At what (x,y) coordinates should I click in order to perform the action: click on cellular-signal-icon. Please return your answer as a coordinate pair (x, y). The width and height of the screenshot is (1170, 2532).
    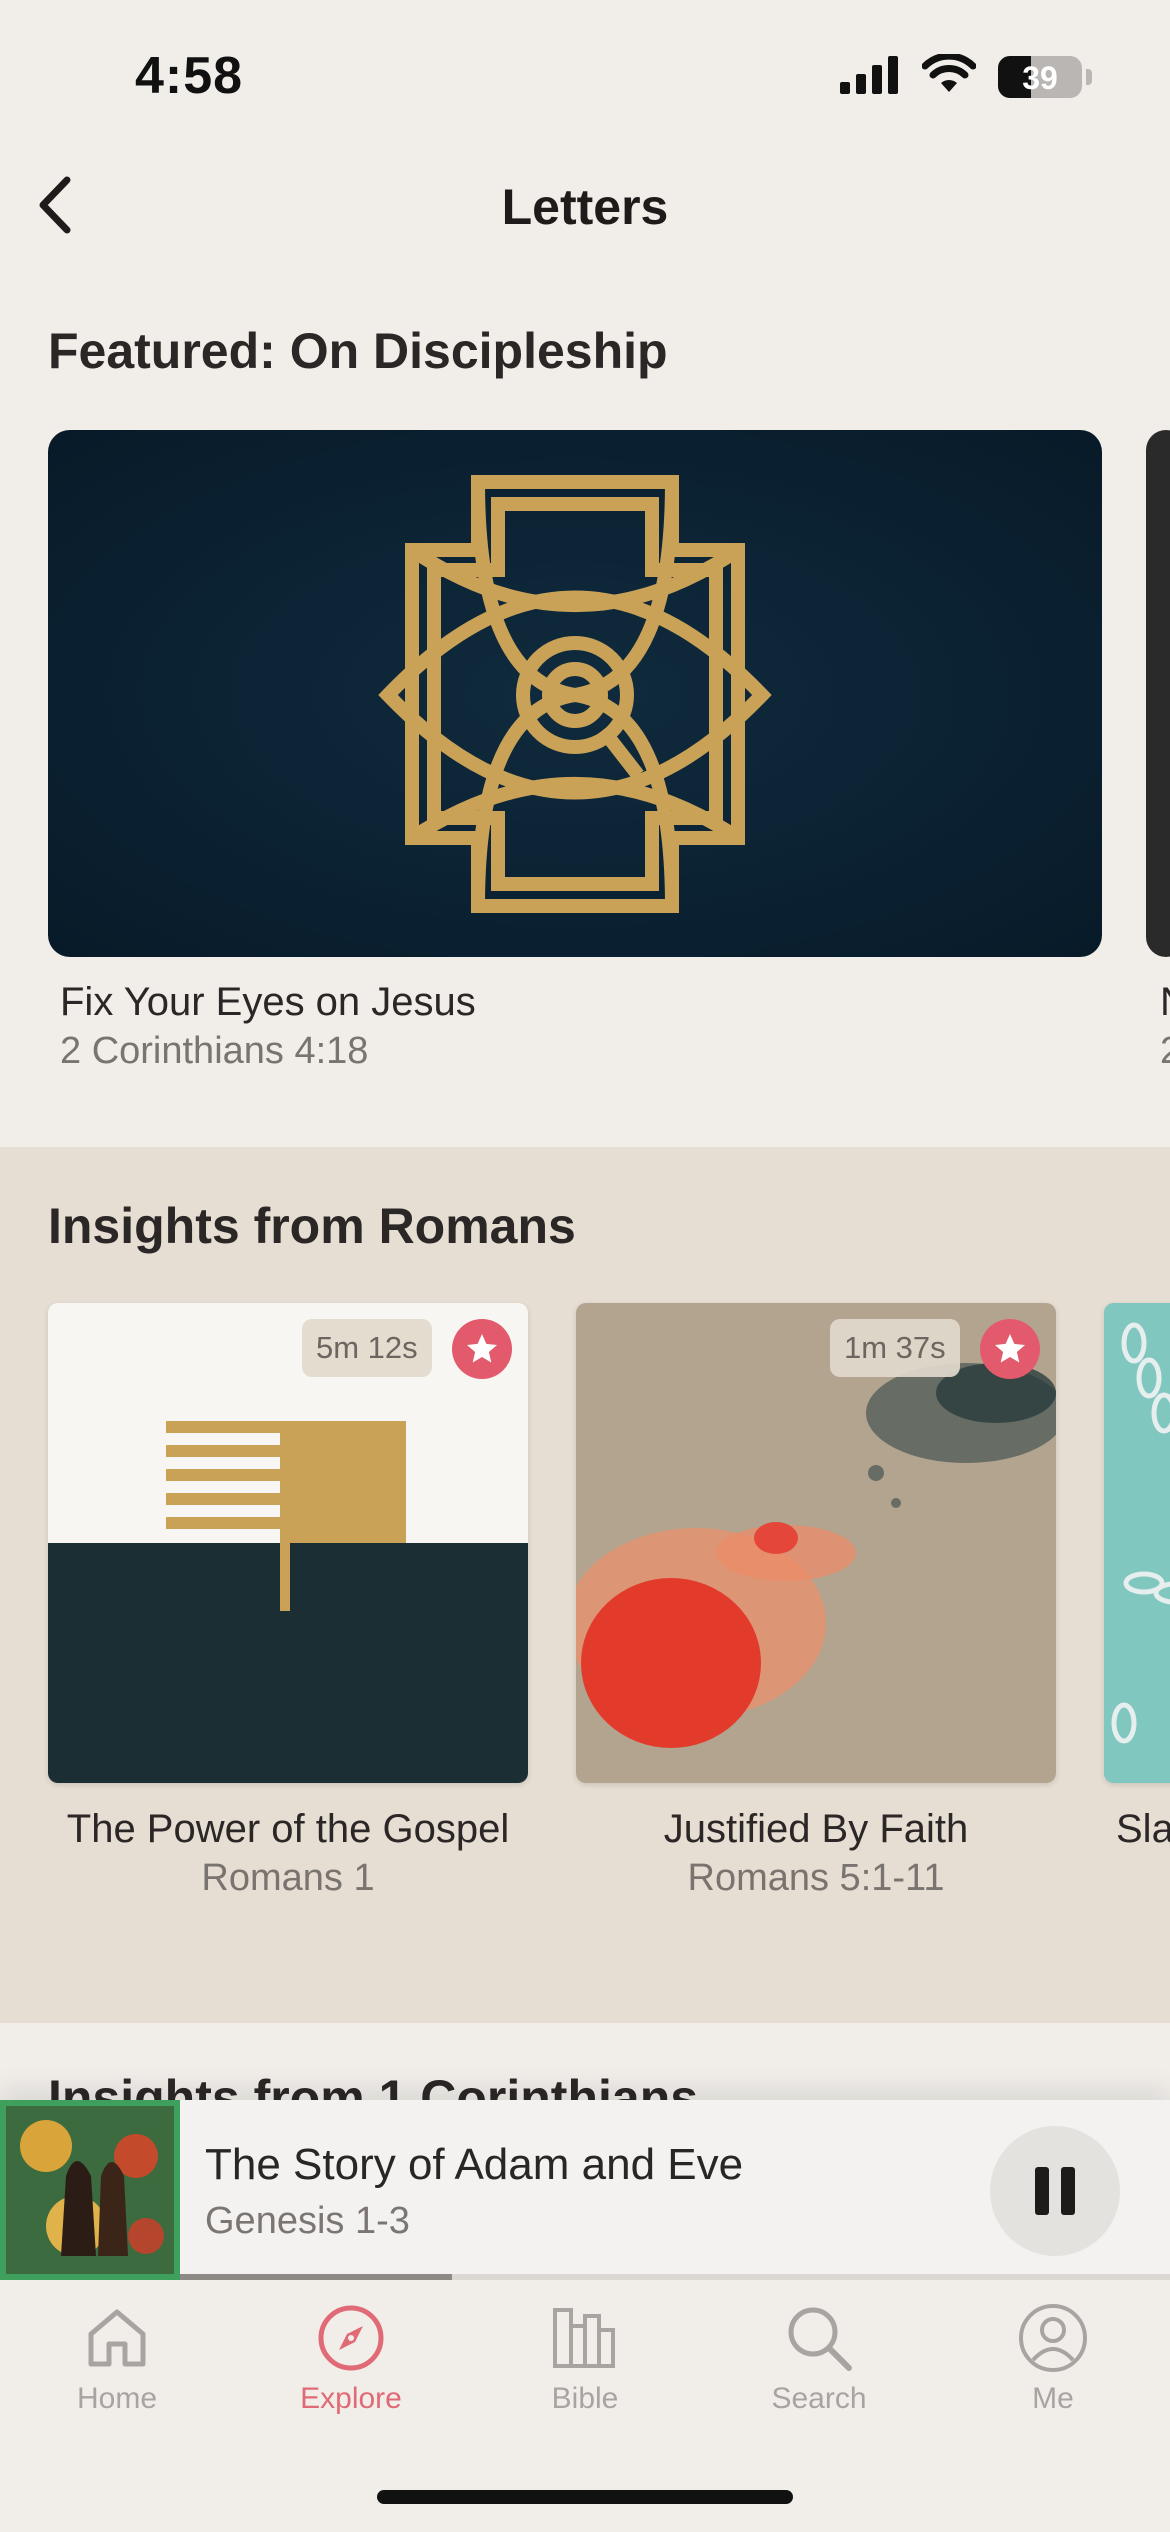
    Looking at the image, I should click on (870, 76).